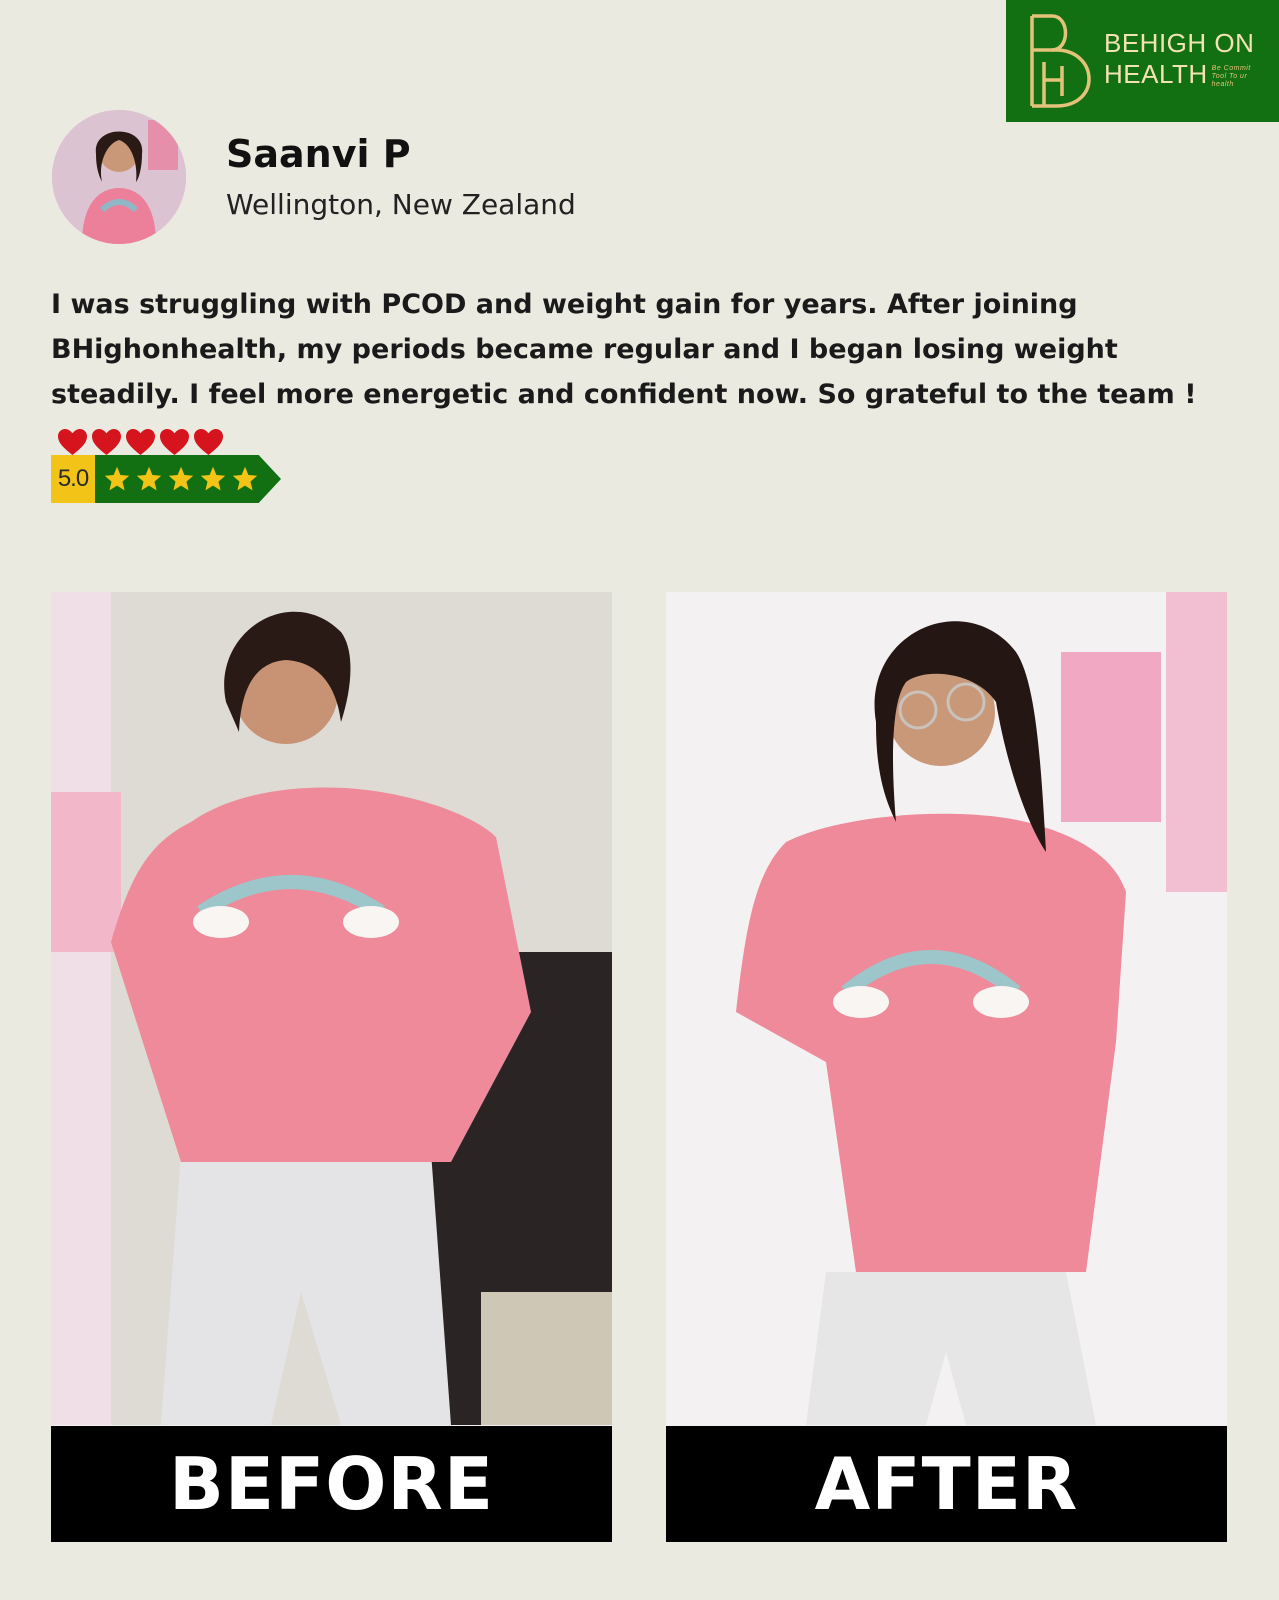  I want to click on rating-badge: 5.0, so click(166, 479).